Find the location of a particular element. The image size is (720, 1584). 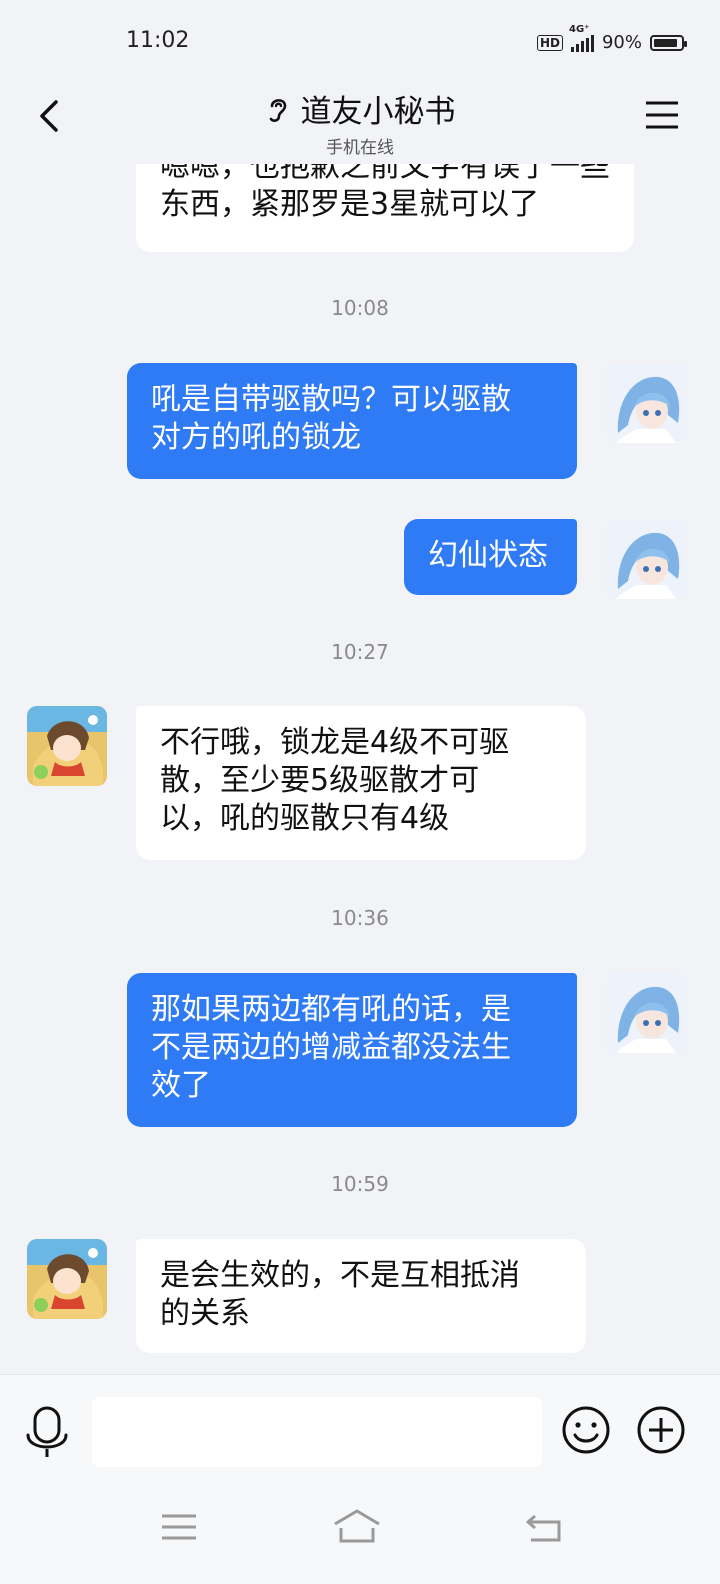

battery-icon is located at coordinates (668, 42).